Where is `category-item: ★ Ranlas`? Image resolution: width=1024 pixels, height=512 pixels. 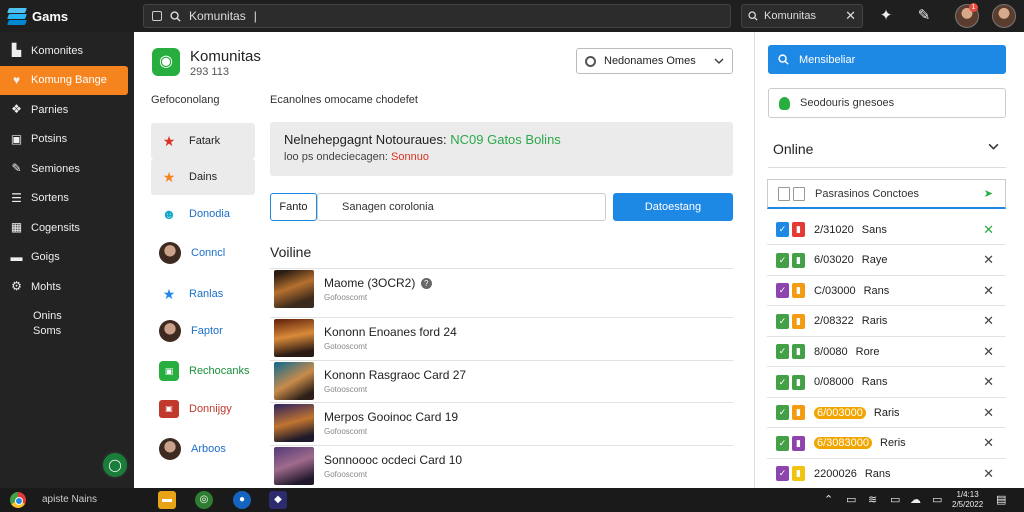 category-item: ★ Ranlas is located at coordinates (203, 294).